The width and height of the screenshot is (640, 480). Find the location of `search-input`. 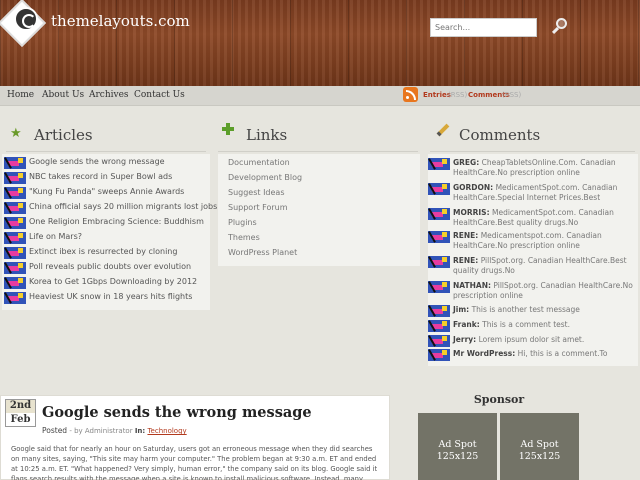

search-input is located at coordinates (483, 27).